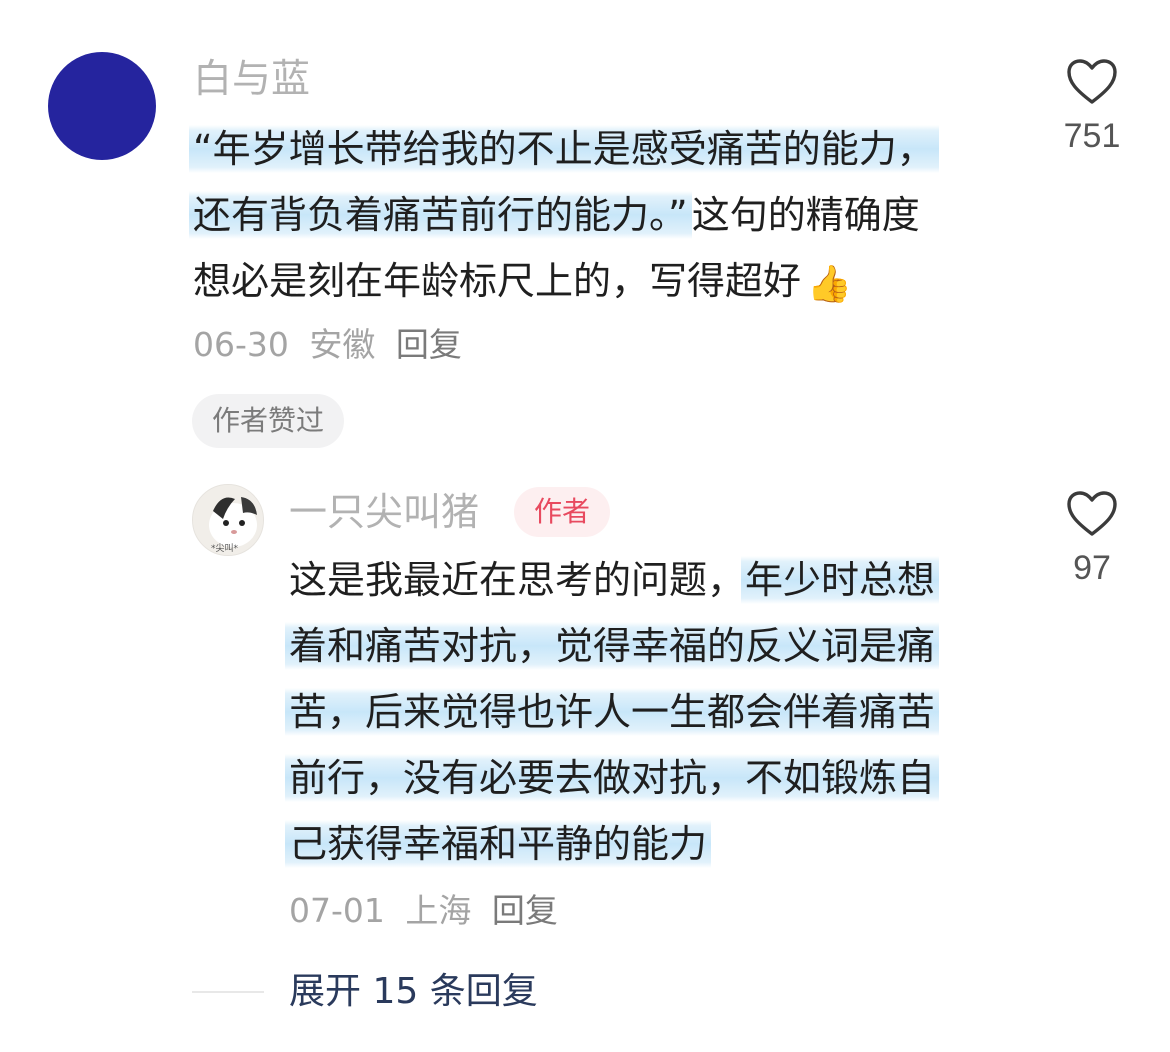  I want to click on highlighted-text: 前行，没有必要去做对抗，不如锻炼自, so click(612, 778).